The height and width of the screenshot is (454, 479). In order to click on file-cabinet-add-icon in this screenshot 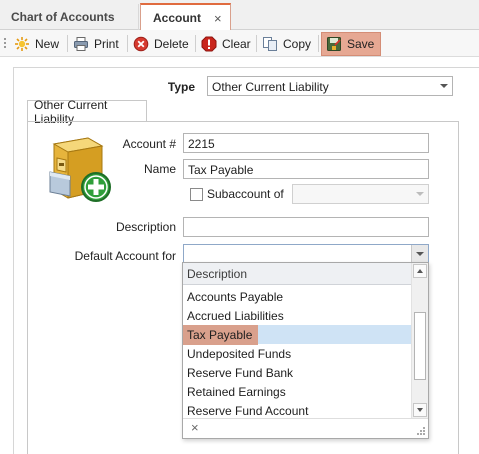, I will do `click(79, 171)`.